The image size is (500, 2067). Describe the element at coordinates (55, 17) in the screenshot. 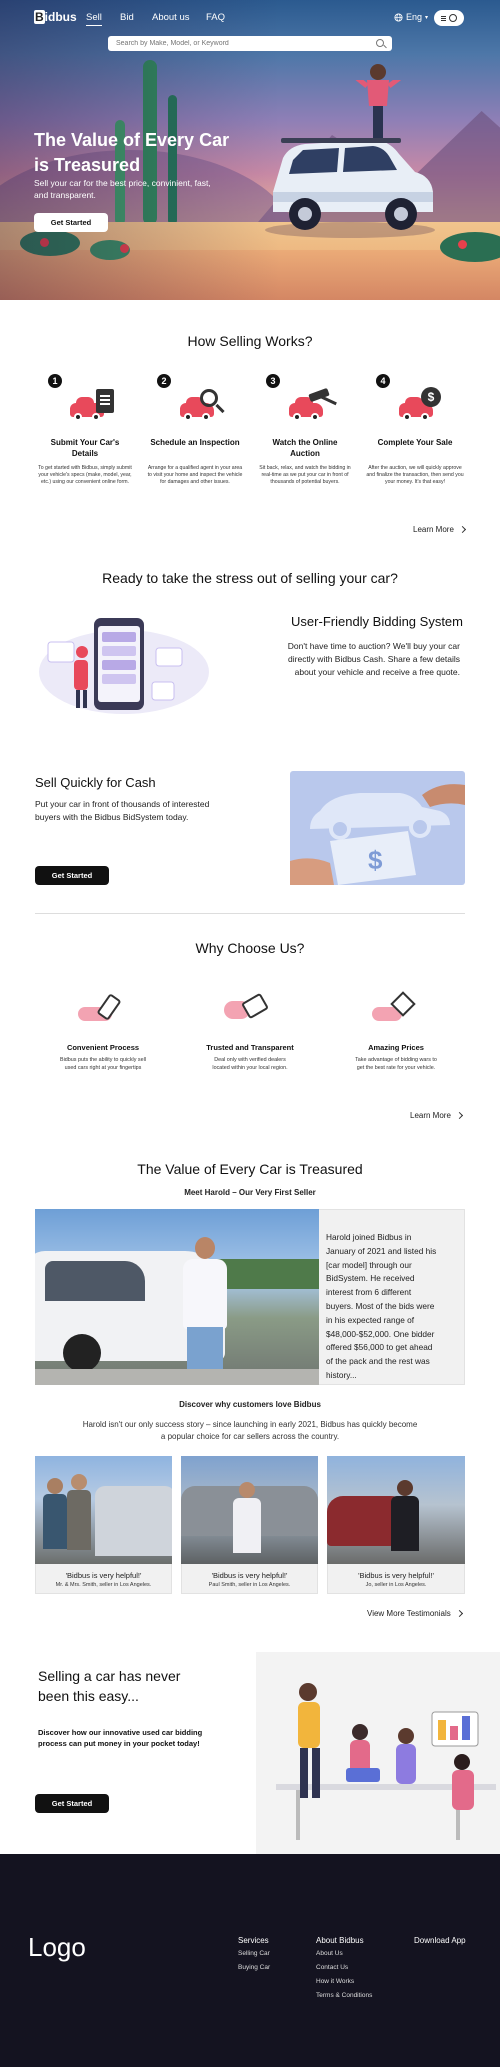

I see `brand-logo: Bidbus` at that location.